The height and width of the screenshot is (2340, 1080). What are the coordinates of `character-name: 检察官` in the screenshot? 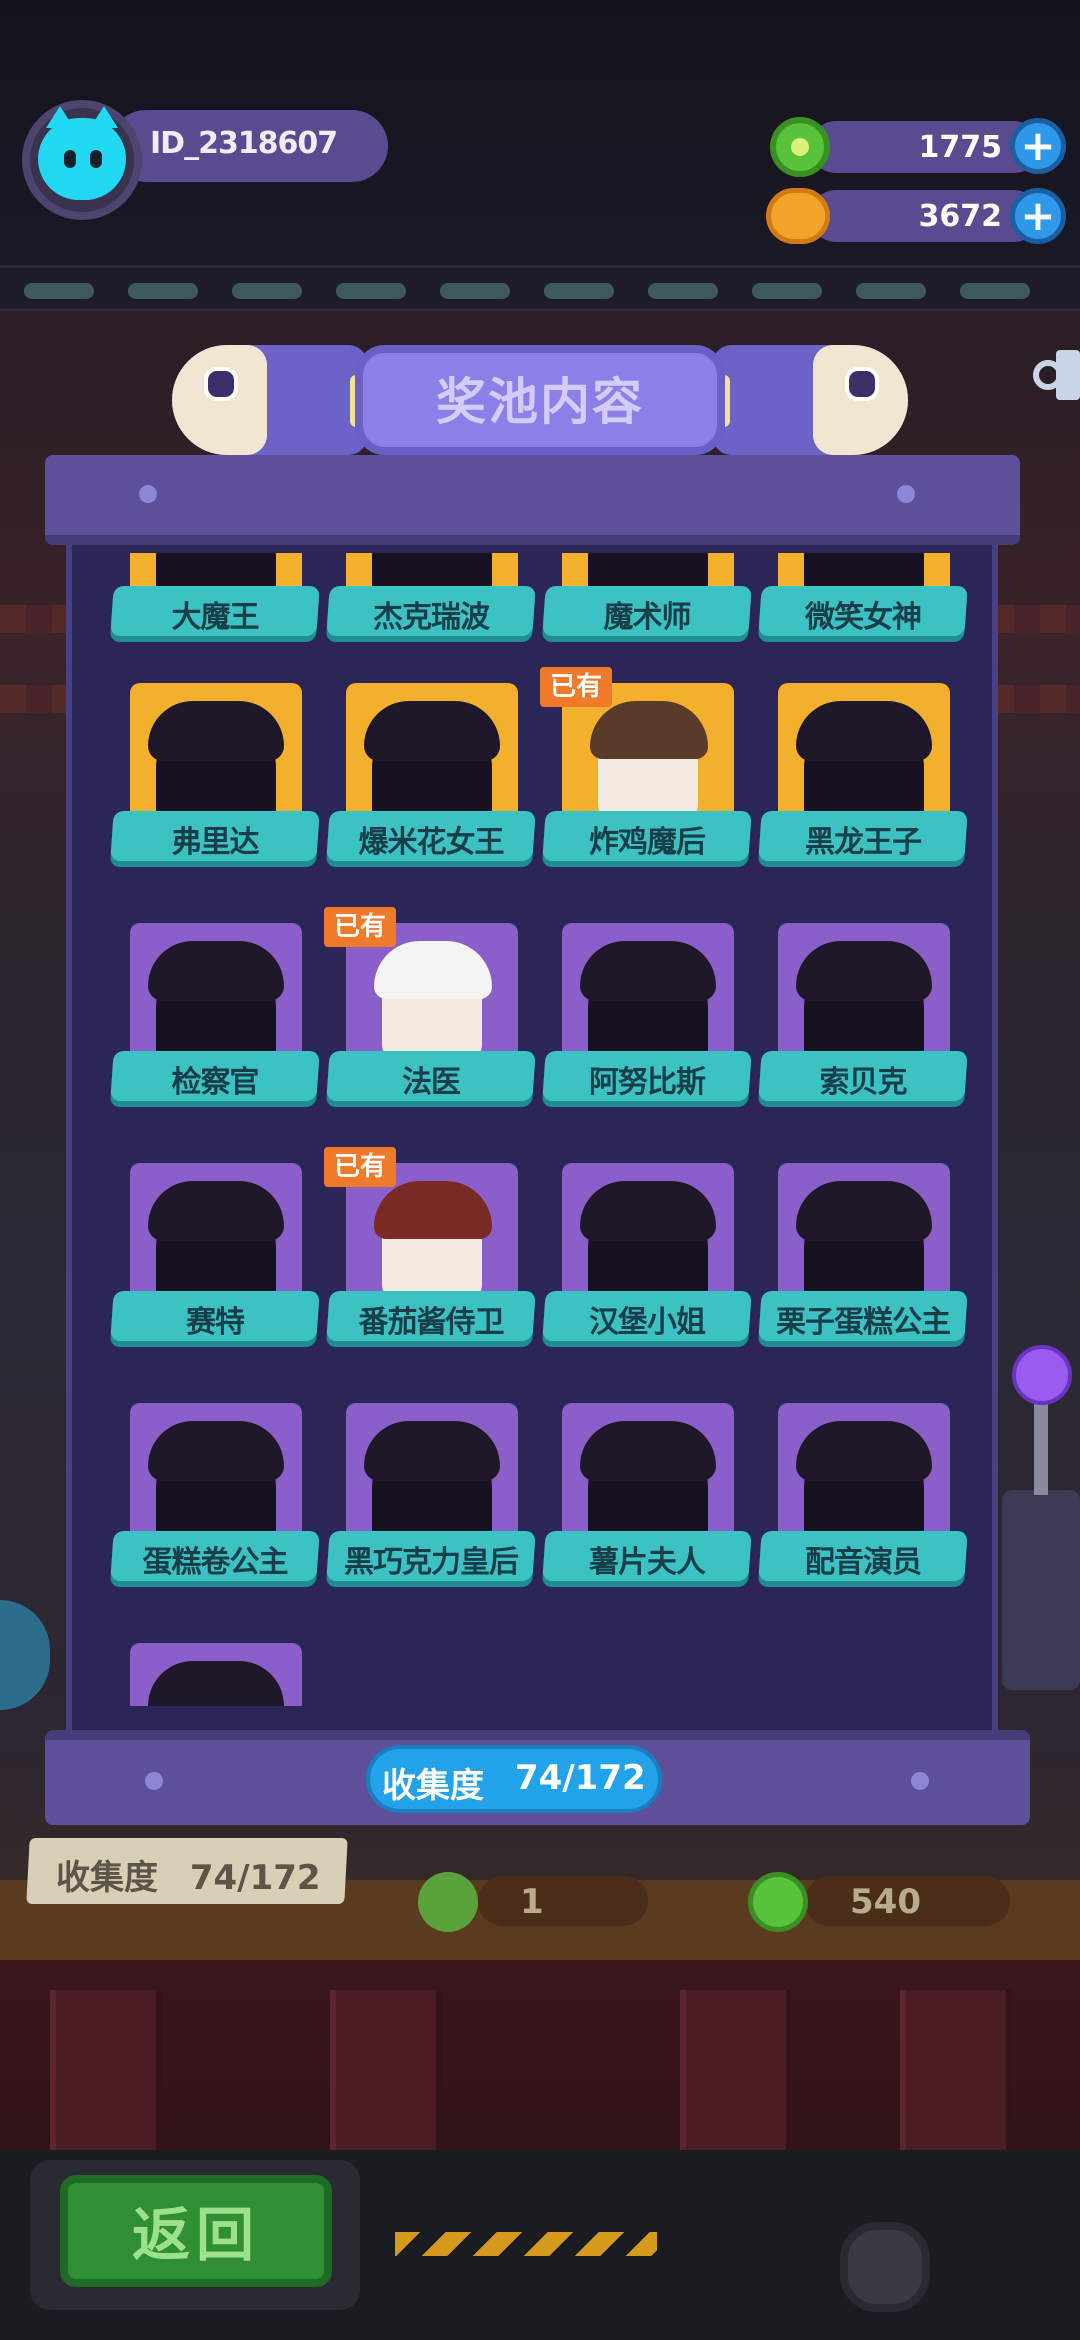 It's located at (215, 1082).